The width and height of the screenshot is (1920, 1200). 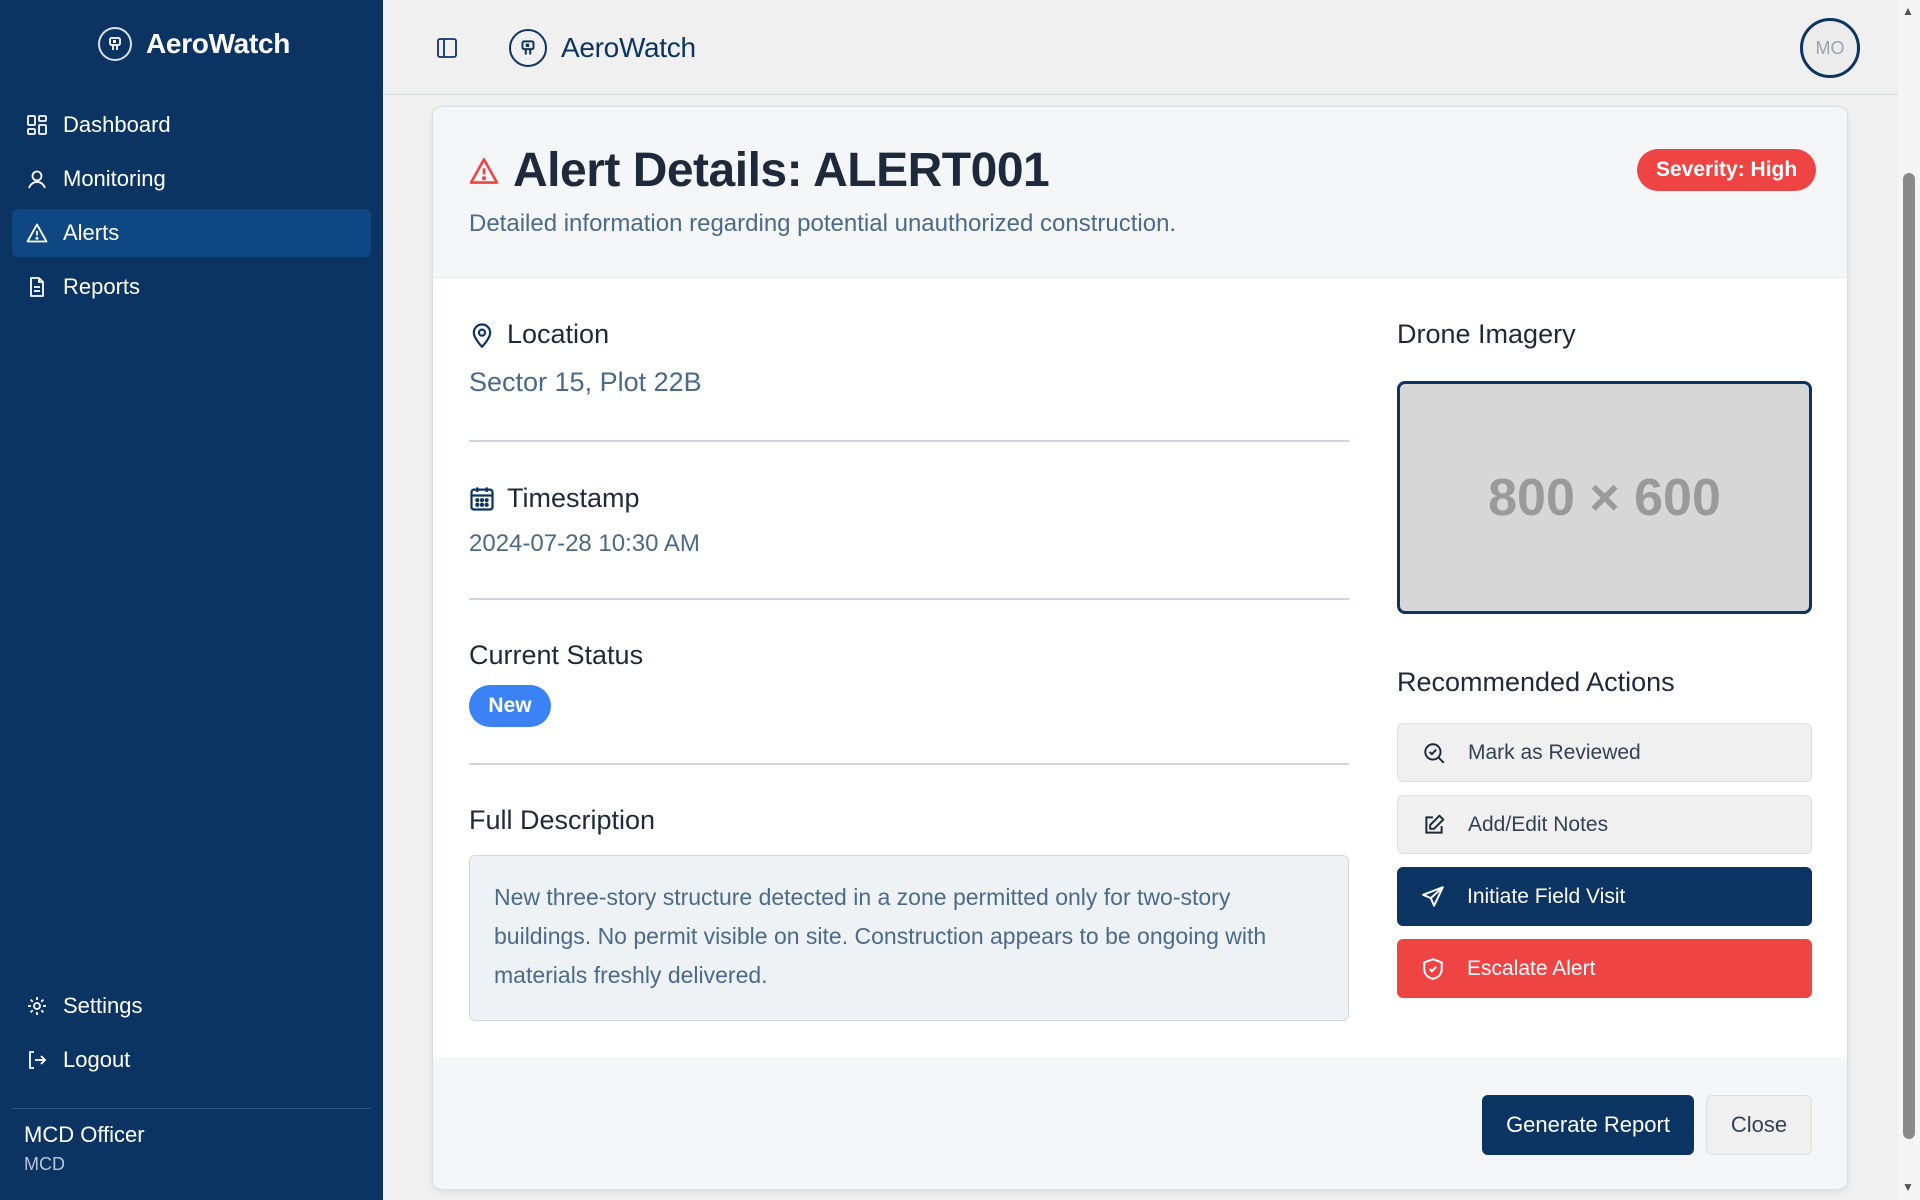 I want to click on description-heading: Full Description, so click(x=562, y=820).